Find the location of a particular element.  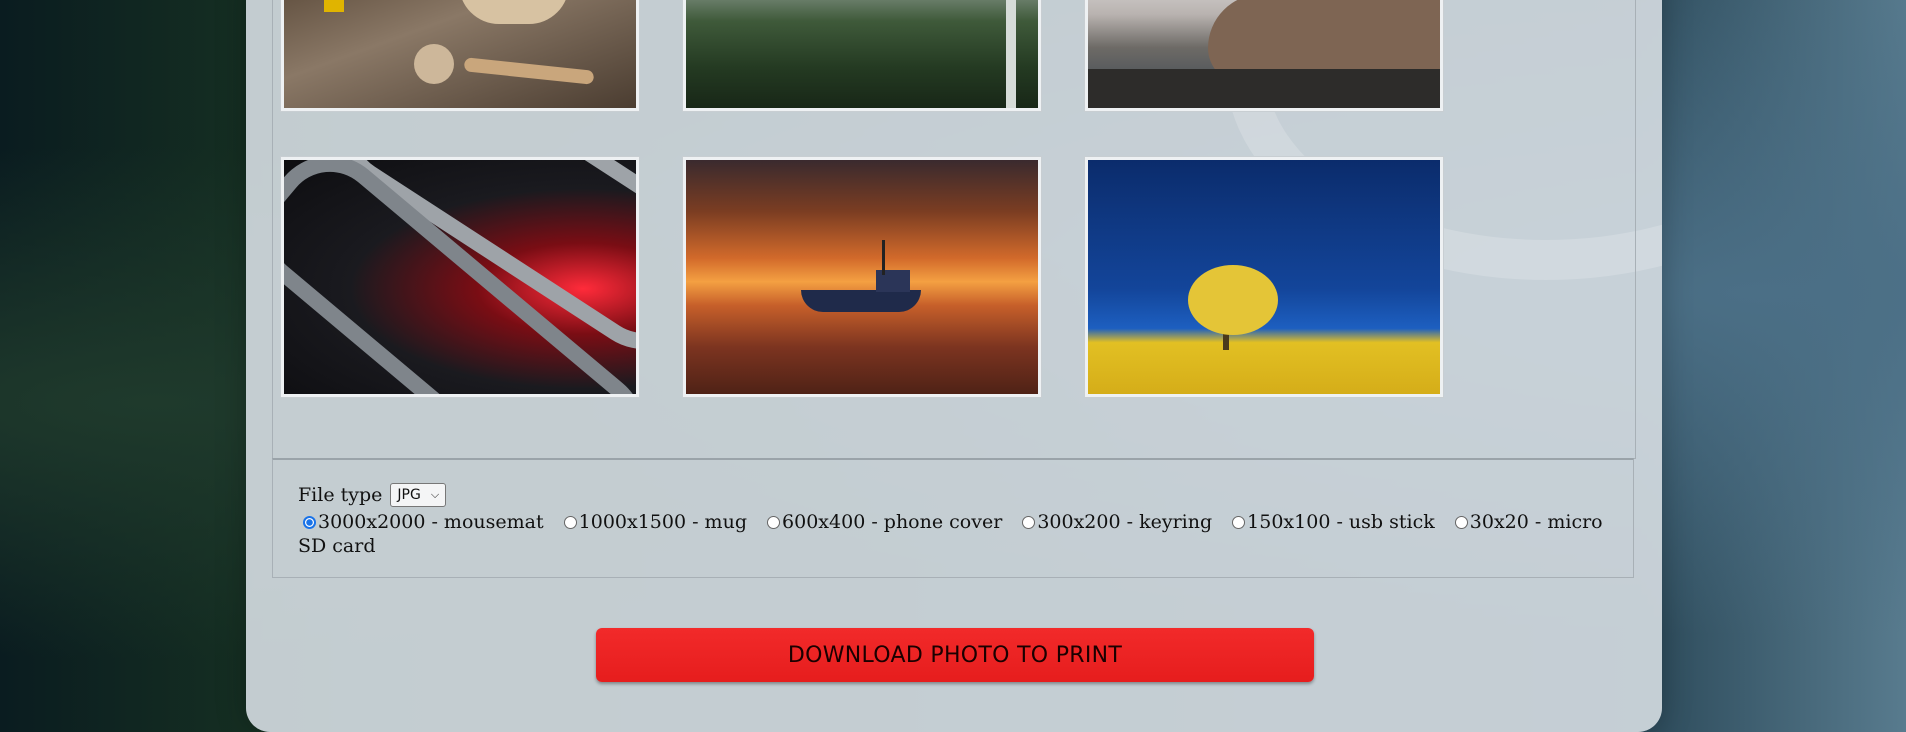

photo-tools is located at coordinates (460, 56).